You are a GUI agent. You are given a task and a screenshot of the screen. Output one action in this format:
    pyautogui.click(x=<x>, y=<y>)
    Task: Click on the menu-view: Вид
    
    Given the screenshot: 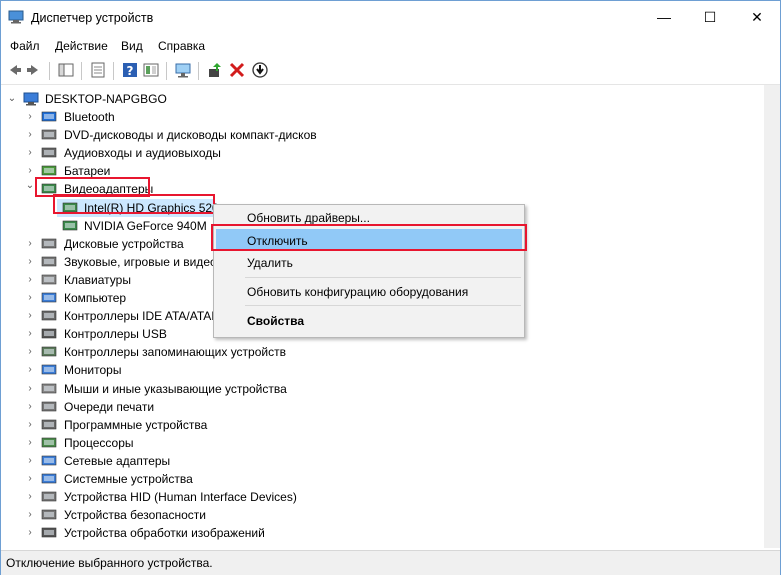 What is the action you would take?
    pyautogui.click(x=132, y=46)
    